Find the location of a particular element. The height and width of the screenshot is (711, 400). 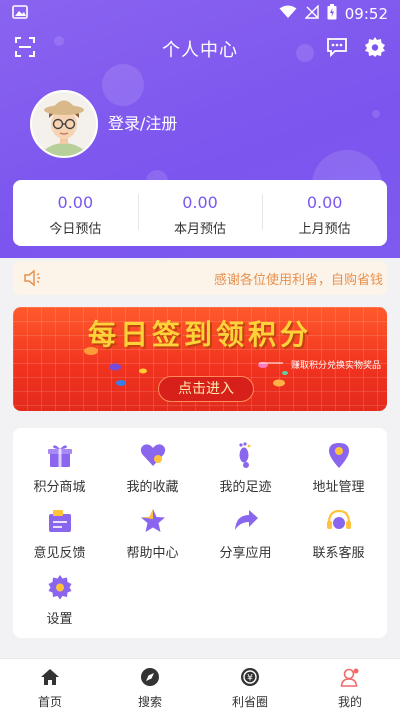

tab-label: 搜索 is located at coordinates (149, 702).